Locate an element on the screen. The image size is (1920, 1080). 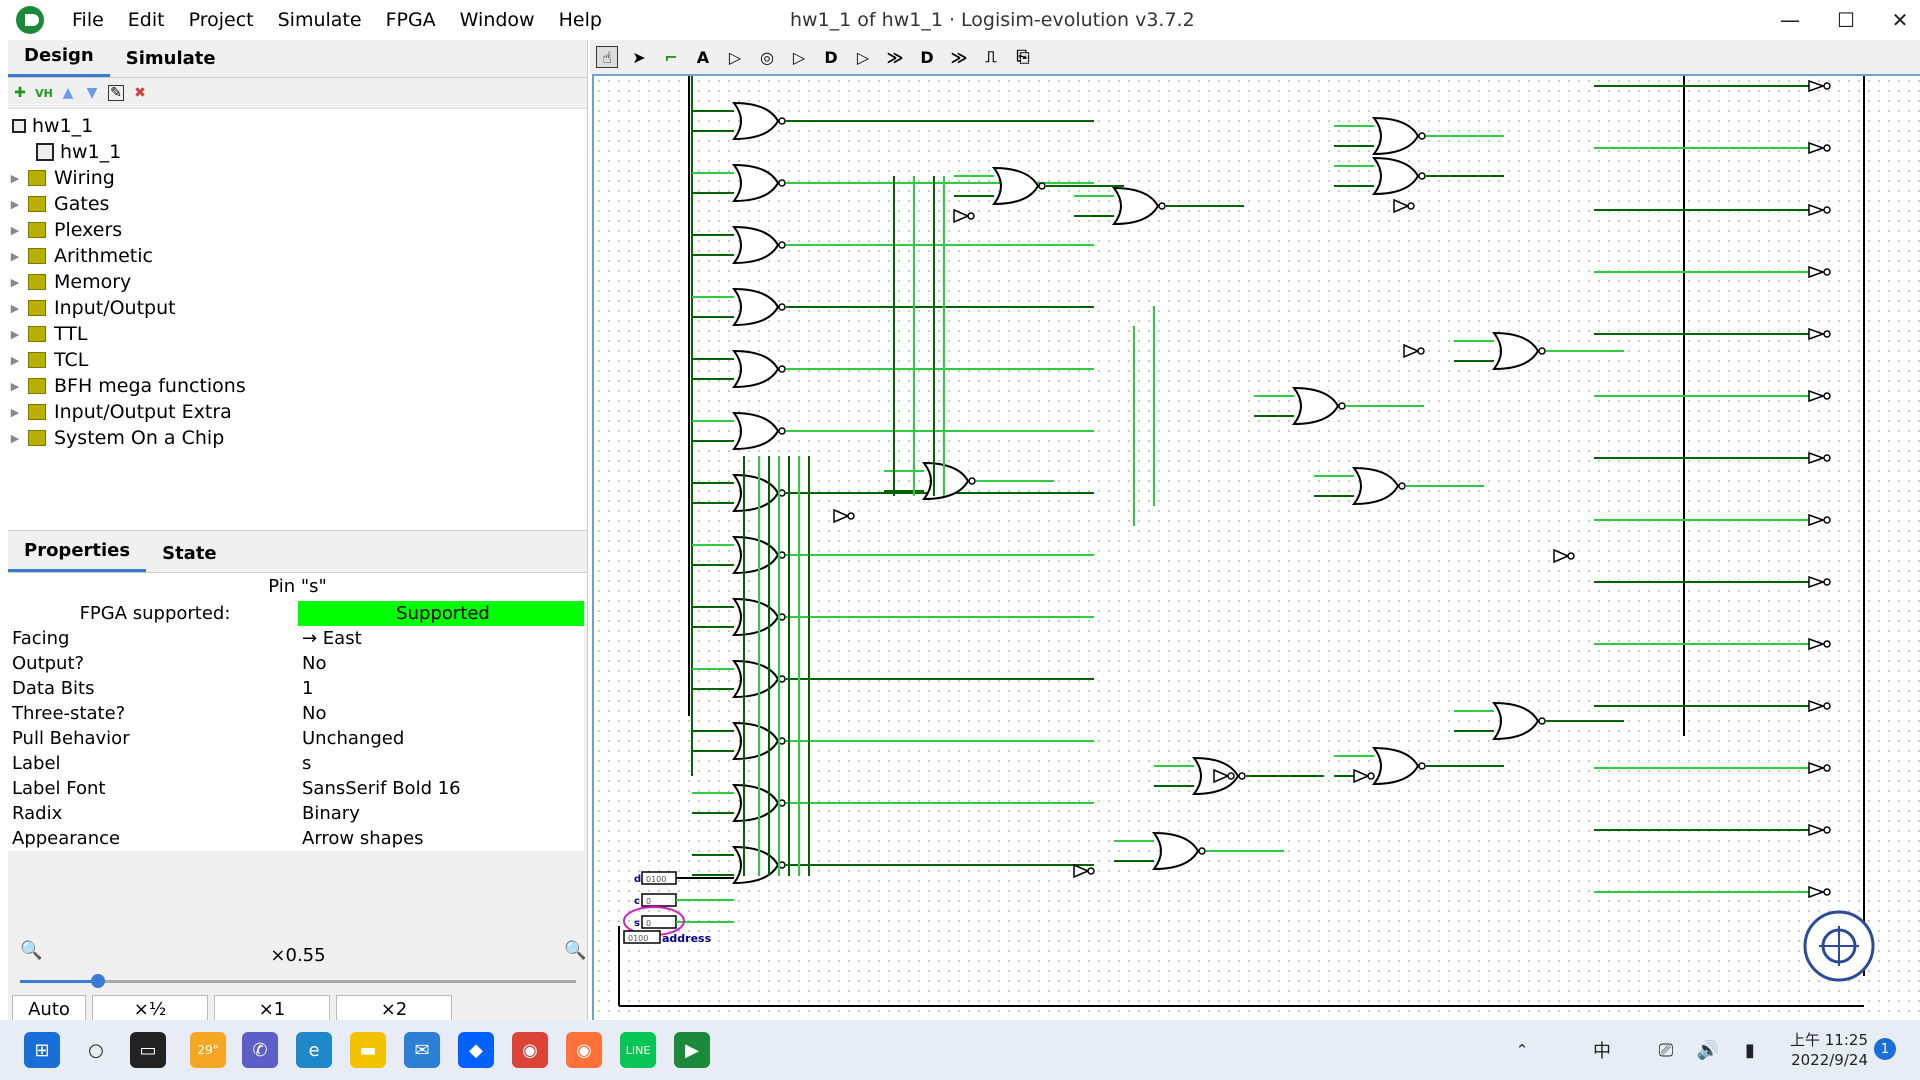
prop-row: Label s is located at coordinates (296, 763).